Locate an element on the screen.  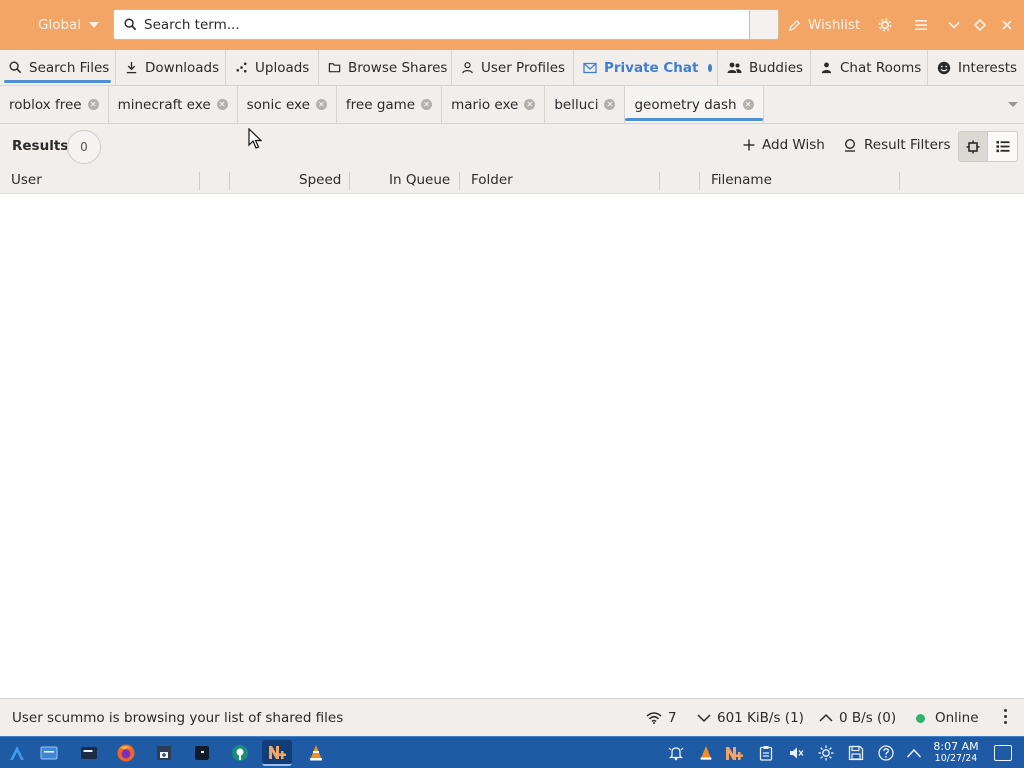
add-wish-button: Add Wish is located at coordinates (784, 145).